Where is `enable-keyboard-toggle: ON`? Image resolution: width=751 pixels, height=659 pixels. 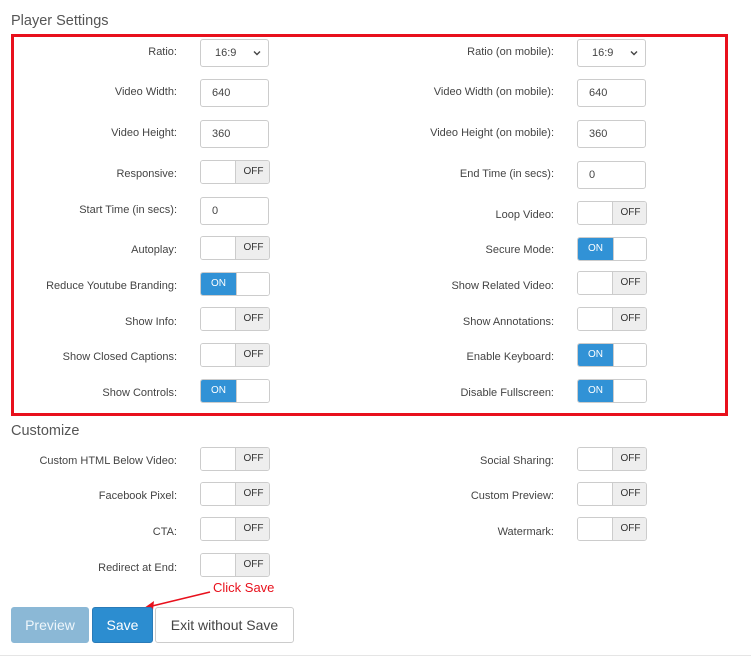
enable-keyboard-toggle: ON is located at coordinates (612, 355).